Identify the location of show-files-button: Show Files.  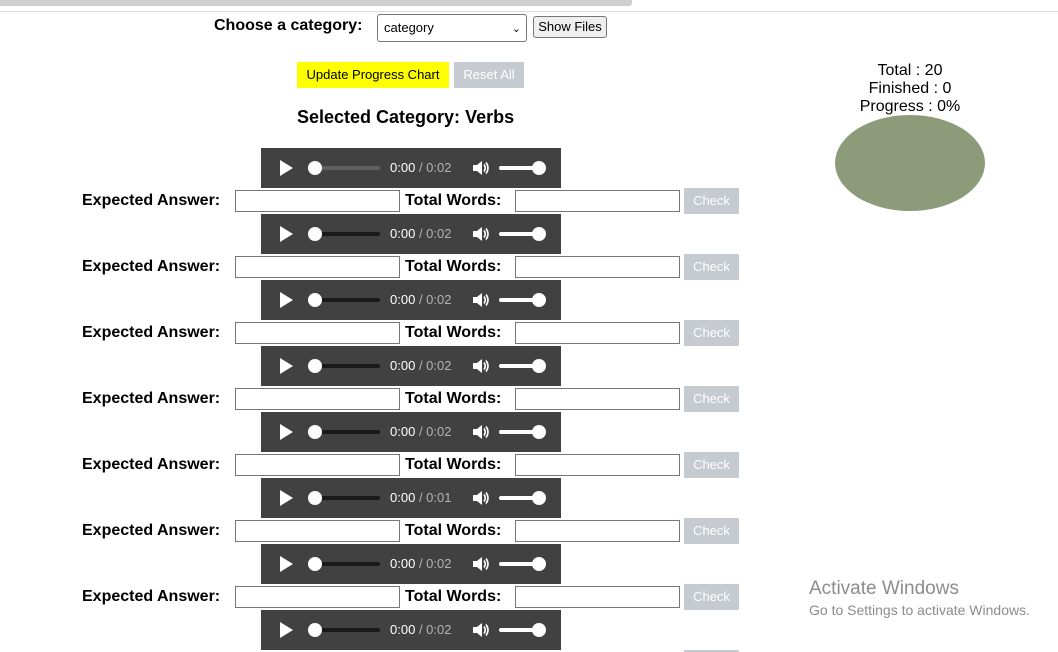
(570, 27).